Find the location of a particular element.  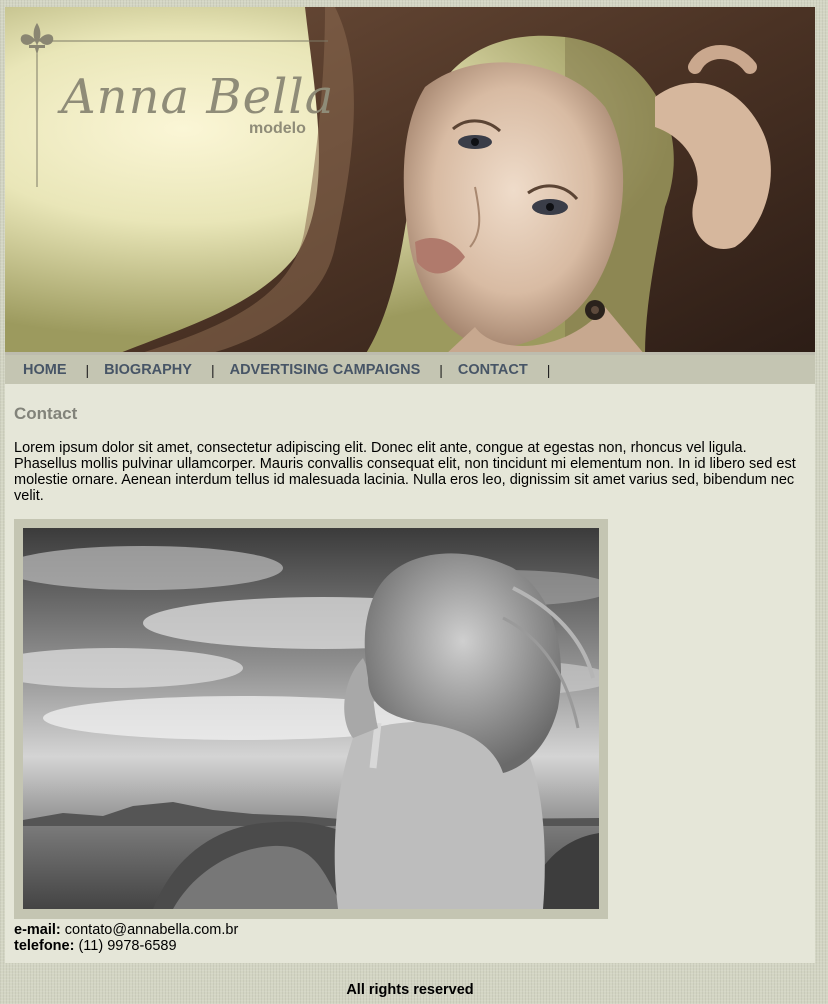

email-line: e-mail: contato@annabella.com.br is located at coordinates (126, 930).